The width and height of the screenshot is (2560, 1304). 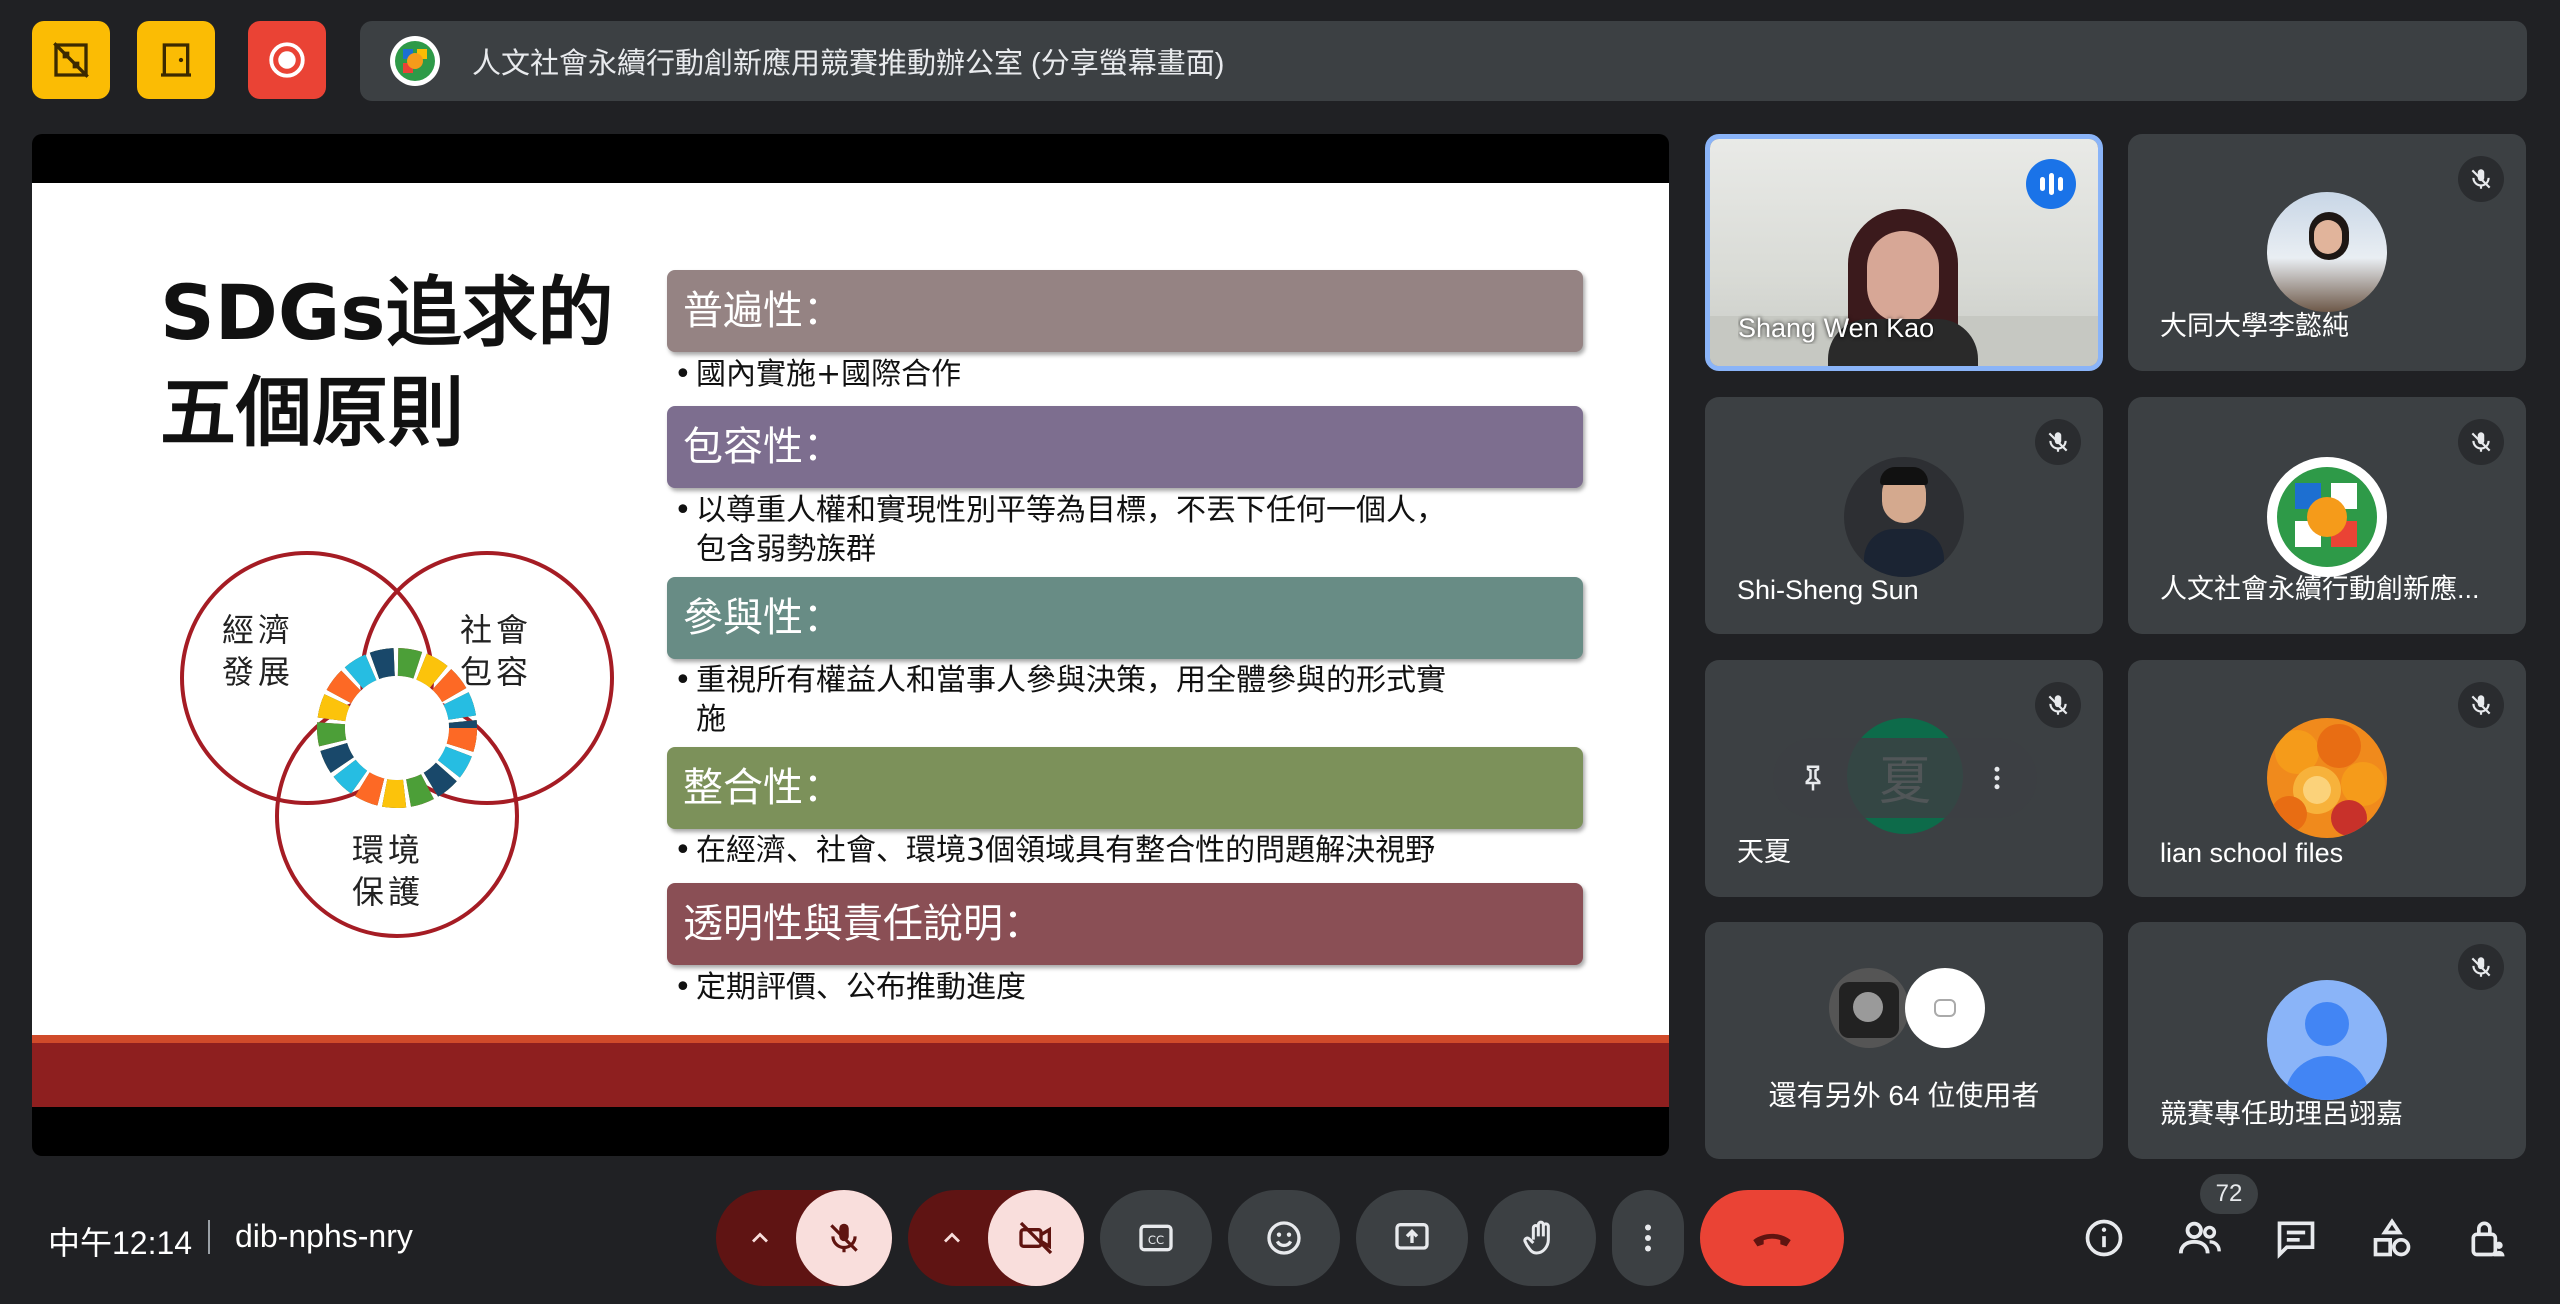 I want to click on recording-button, so click(x=287, y=60).